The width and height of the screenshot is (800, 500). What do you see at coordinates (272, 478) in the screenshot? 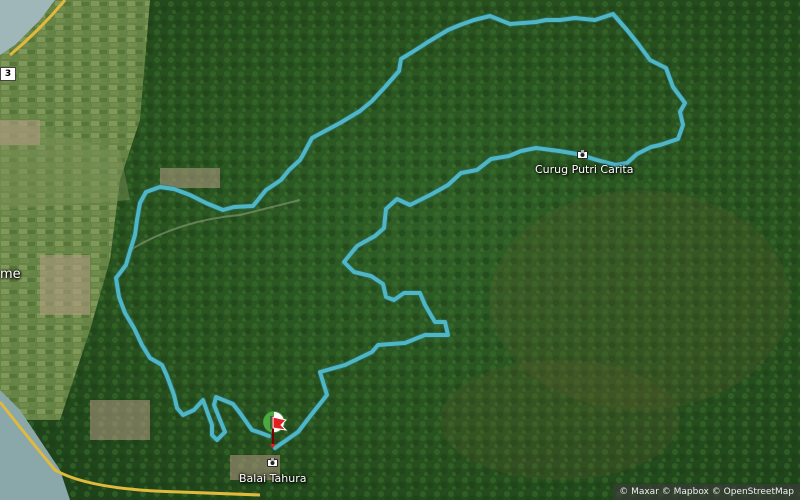
I see `poi-label-balai: Balai Tahura` at bounding box center [272, 478].